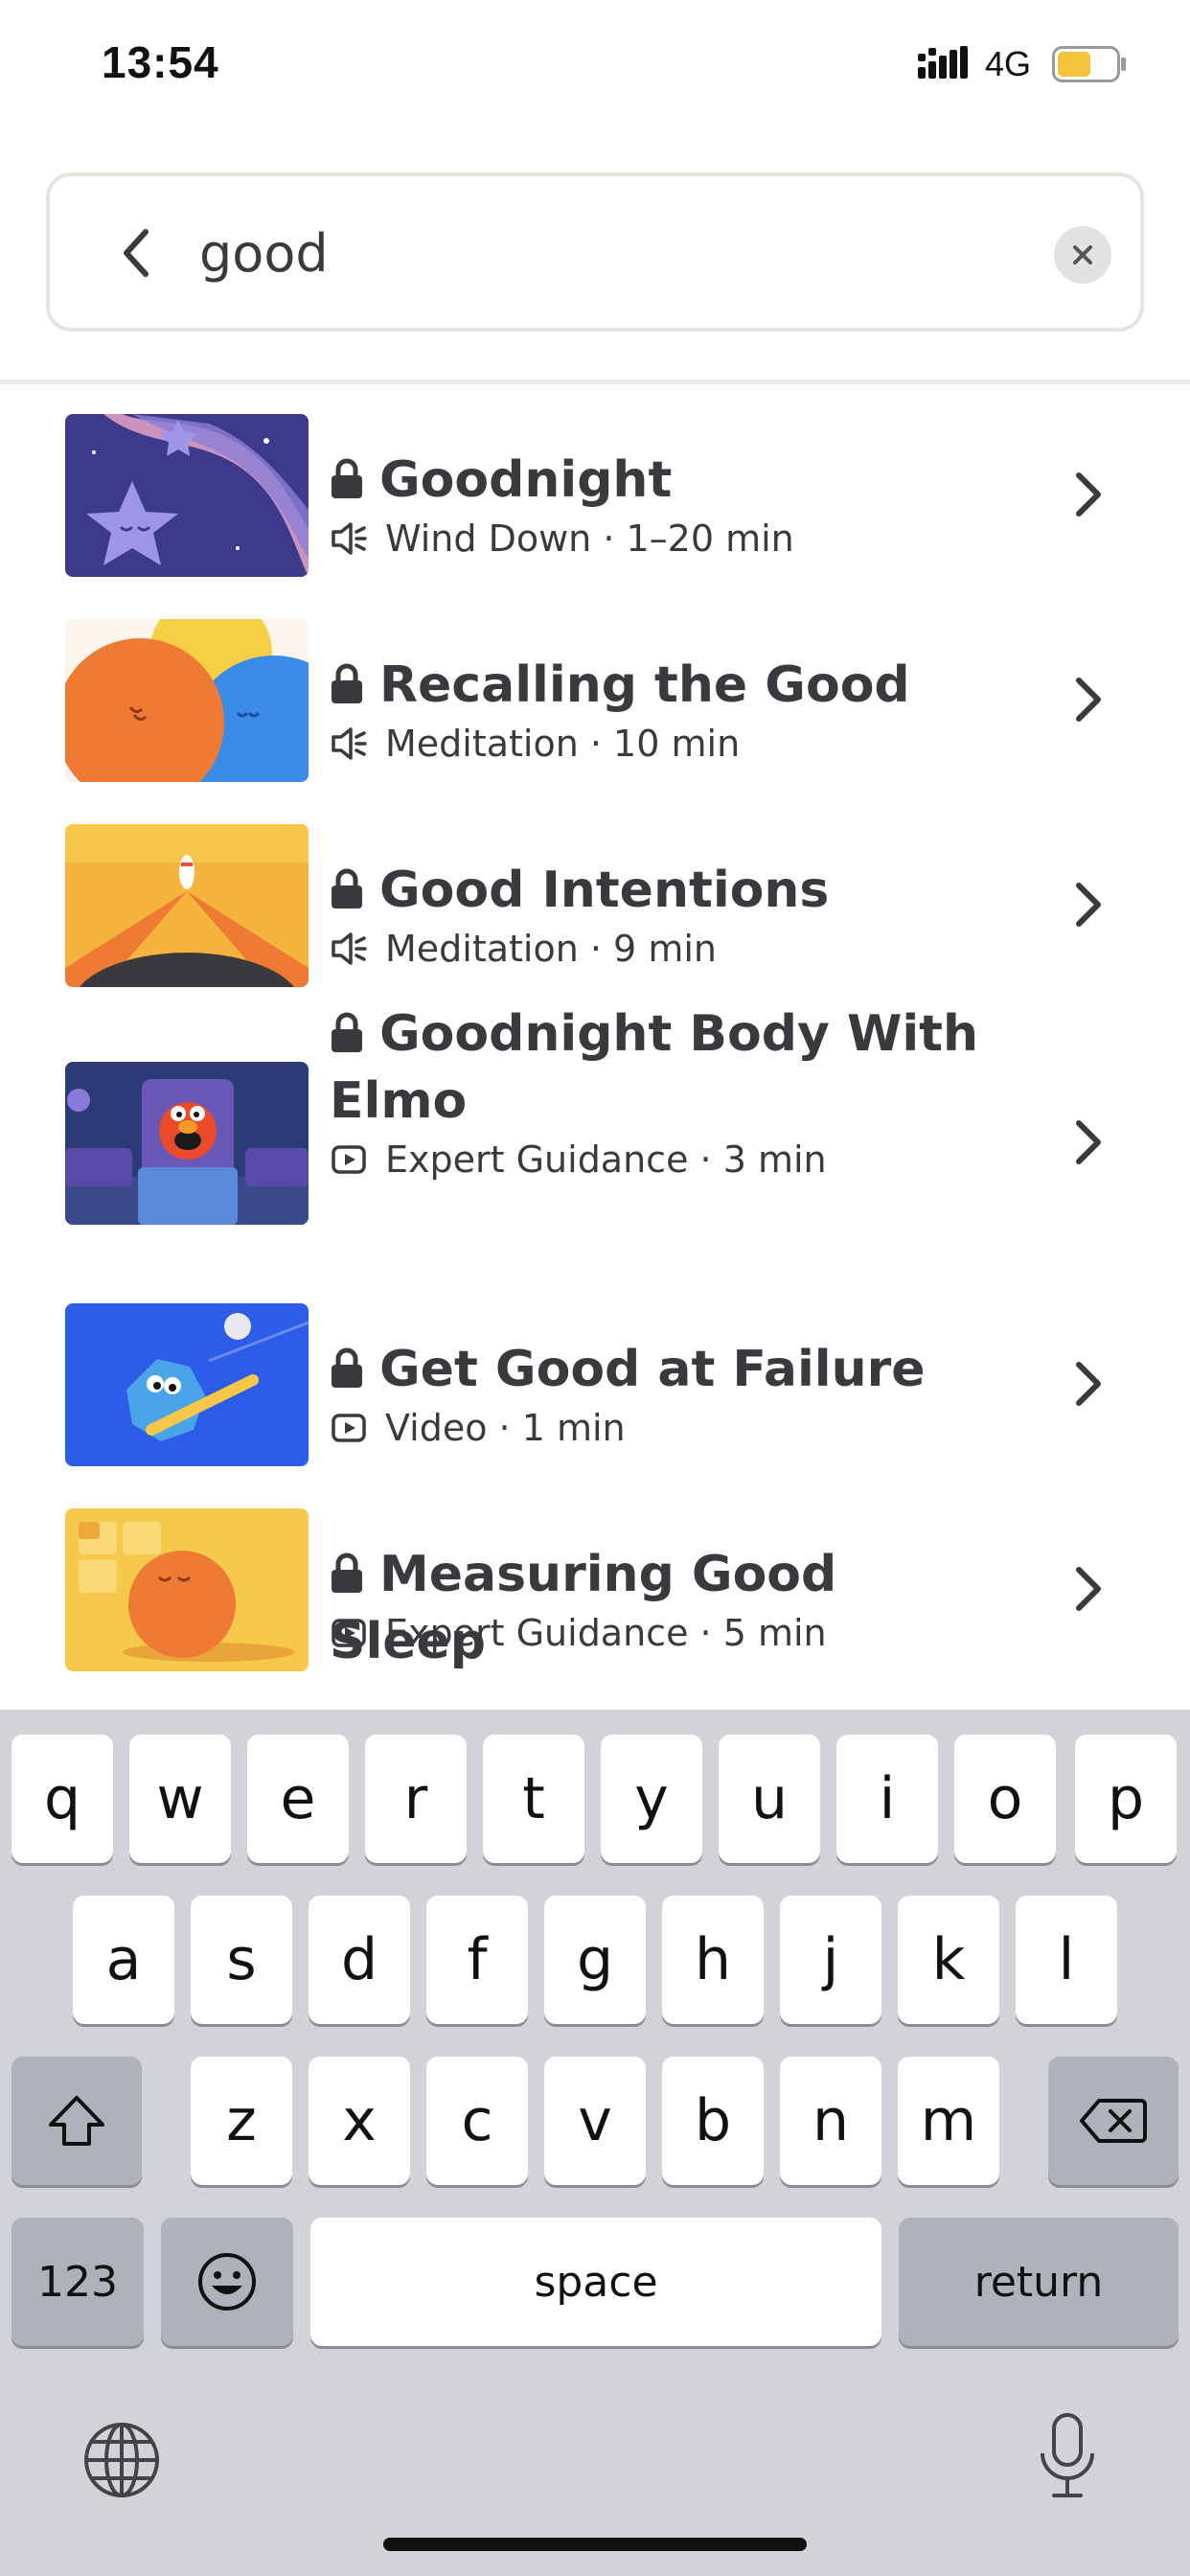  I want to click on search-box, so click(595, 252).